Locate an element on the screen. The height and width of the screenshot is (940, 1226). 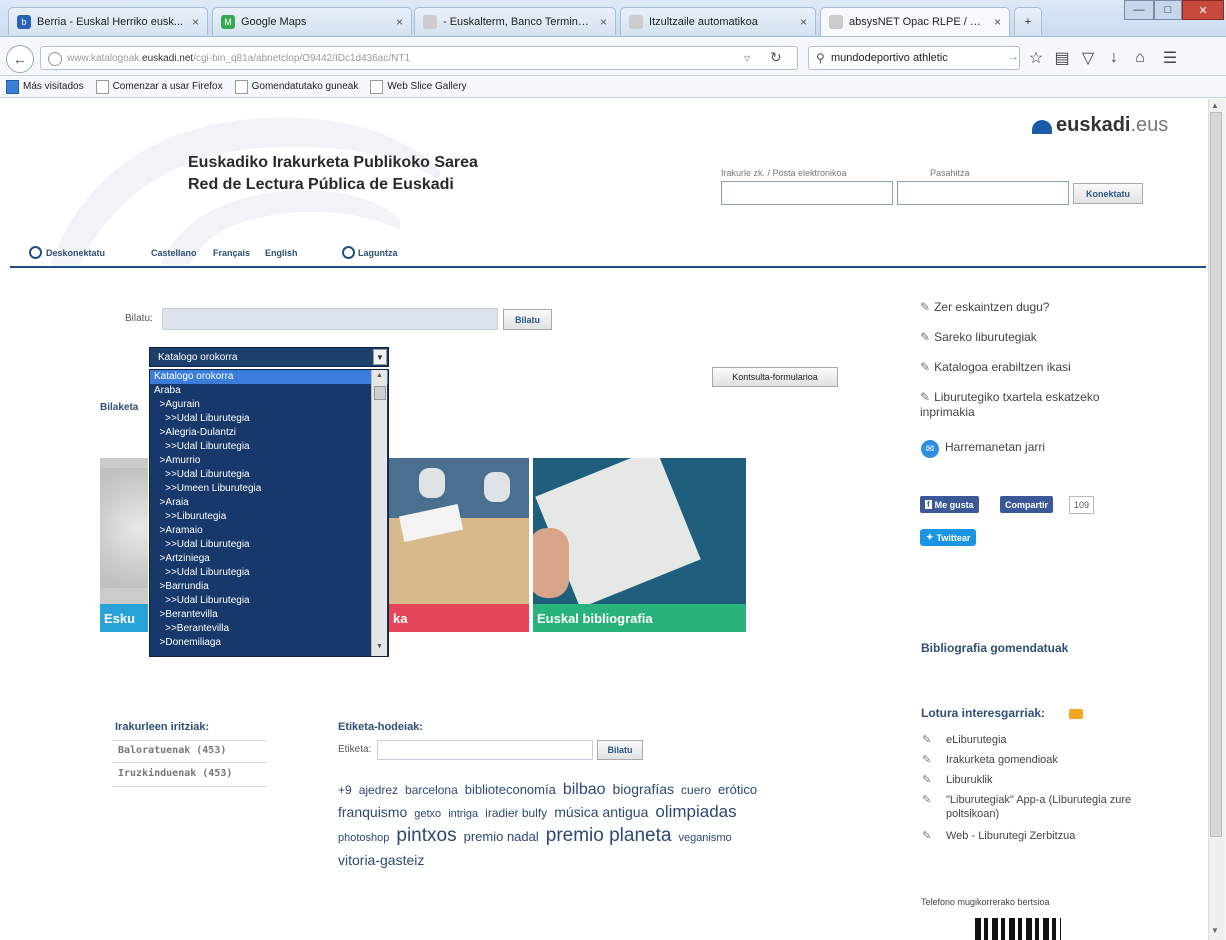
options-scrollbar is located at coordinates (379, 513).